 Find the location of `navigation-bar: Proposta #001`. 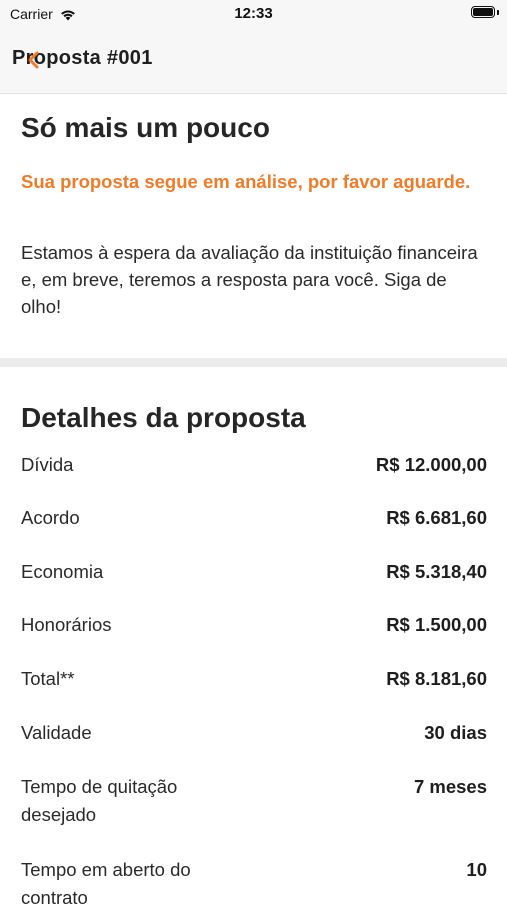

navigation-bar: Proposta #001 is located at coordinates (253, 61).